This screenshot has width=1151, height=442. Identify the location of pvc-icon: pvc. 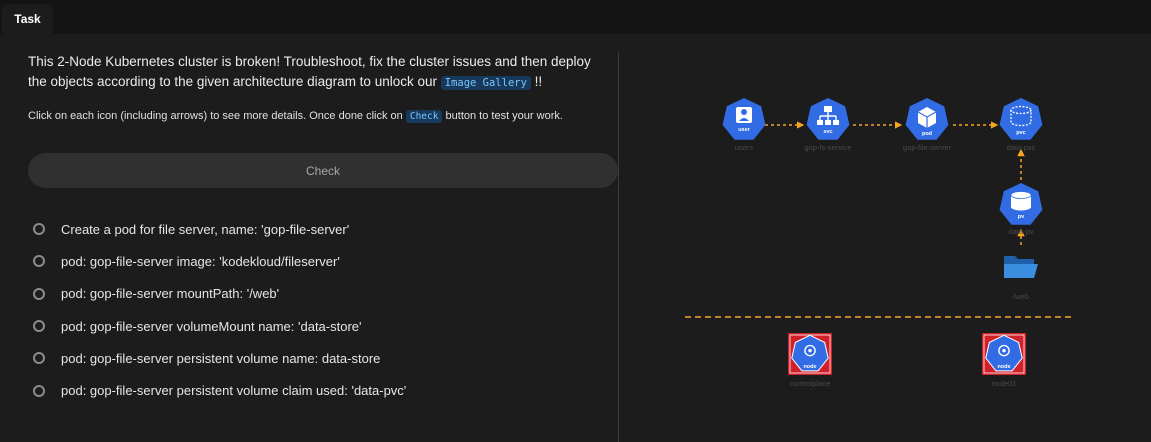
(1021, 119).